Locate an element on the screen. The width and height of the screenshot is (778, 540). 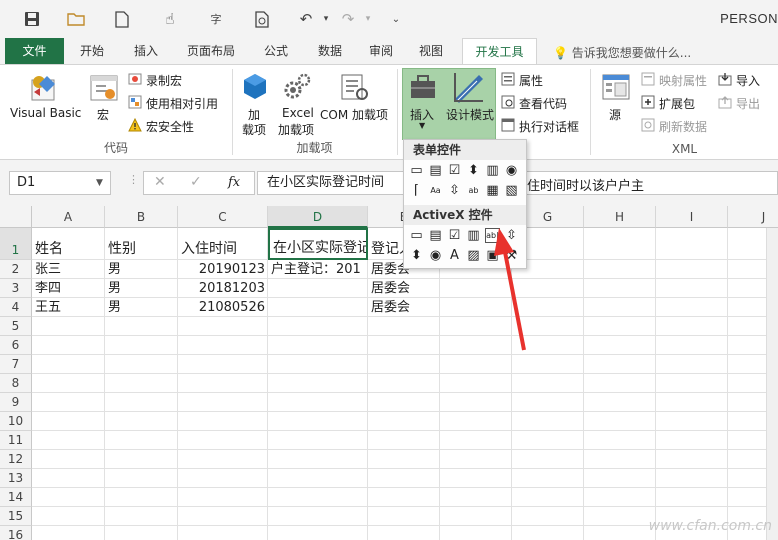
cell-c3: 20181203 is located at coordinates (223, 288).